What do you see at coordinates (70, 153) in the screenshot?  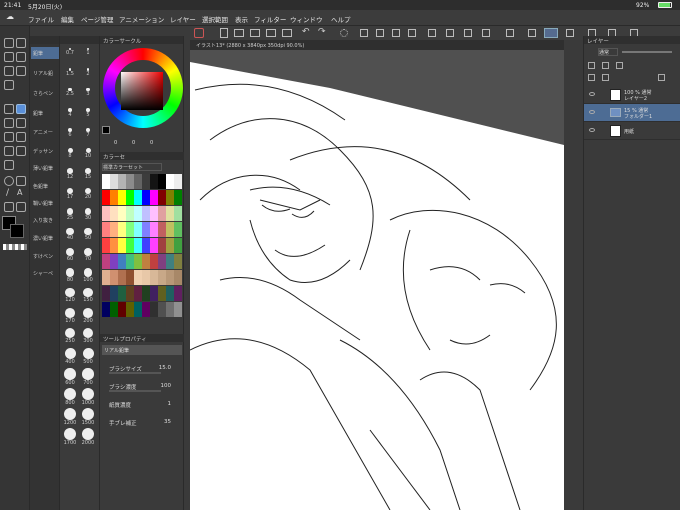 I see `brush-size-preset: 8` at bounding box center [70, 153].